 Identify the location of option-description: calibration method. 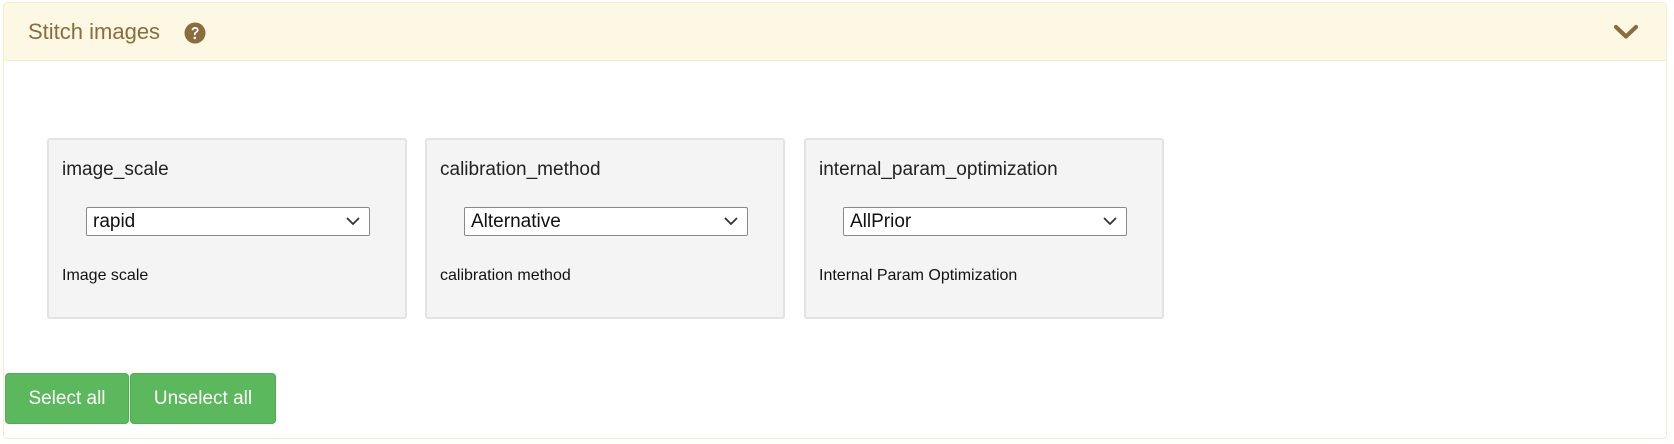
(505, 275).